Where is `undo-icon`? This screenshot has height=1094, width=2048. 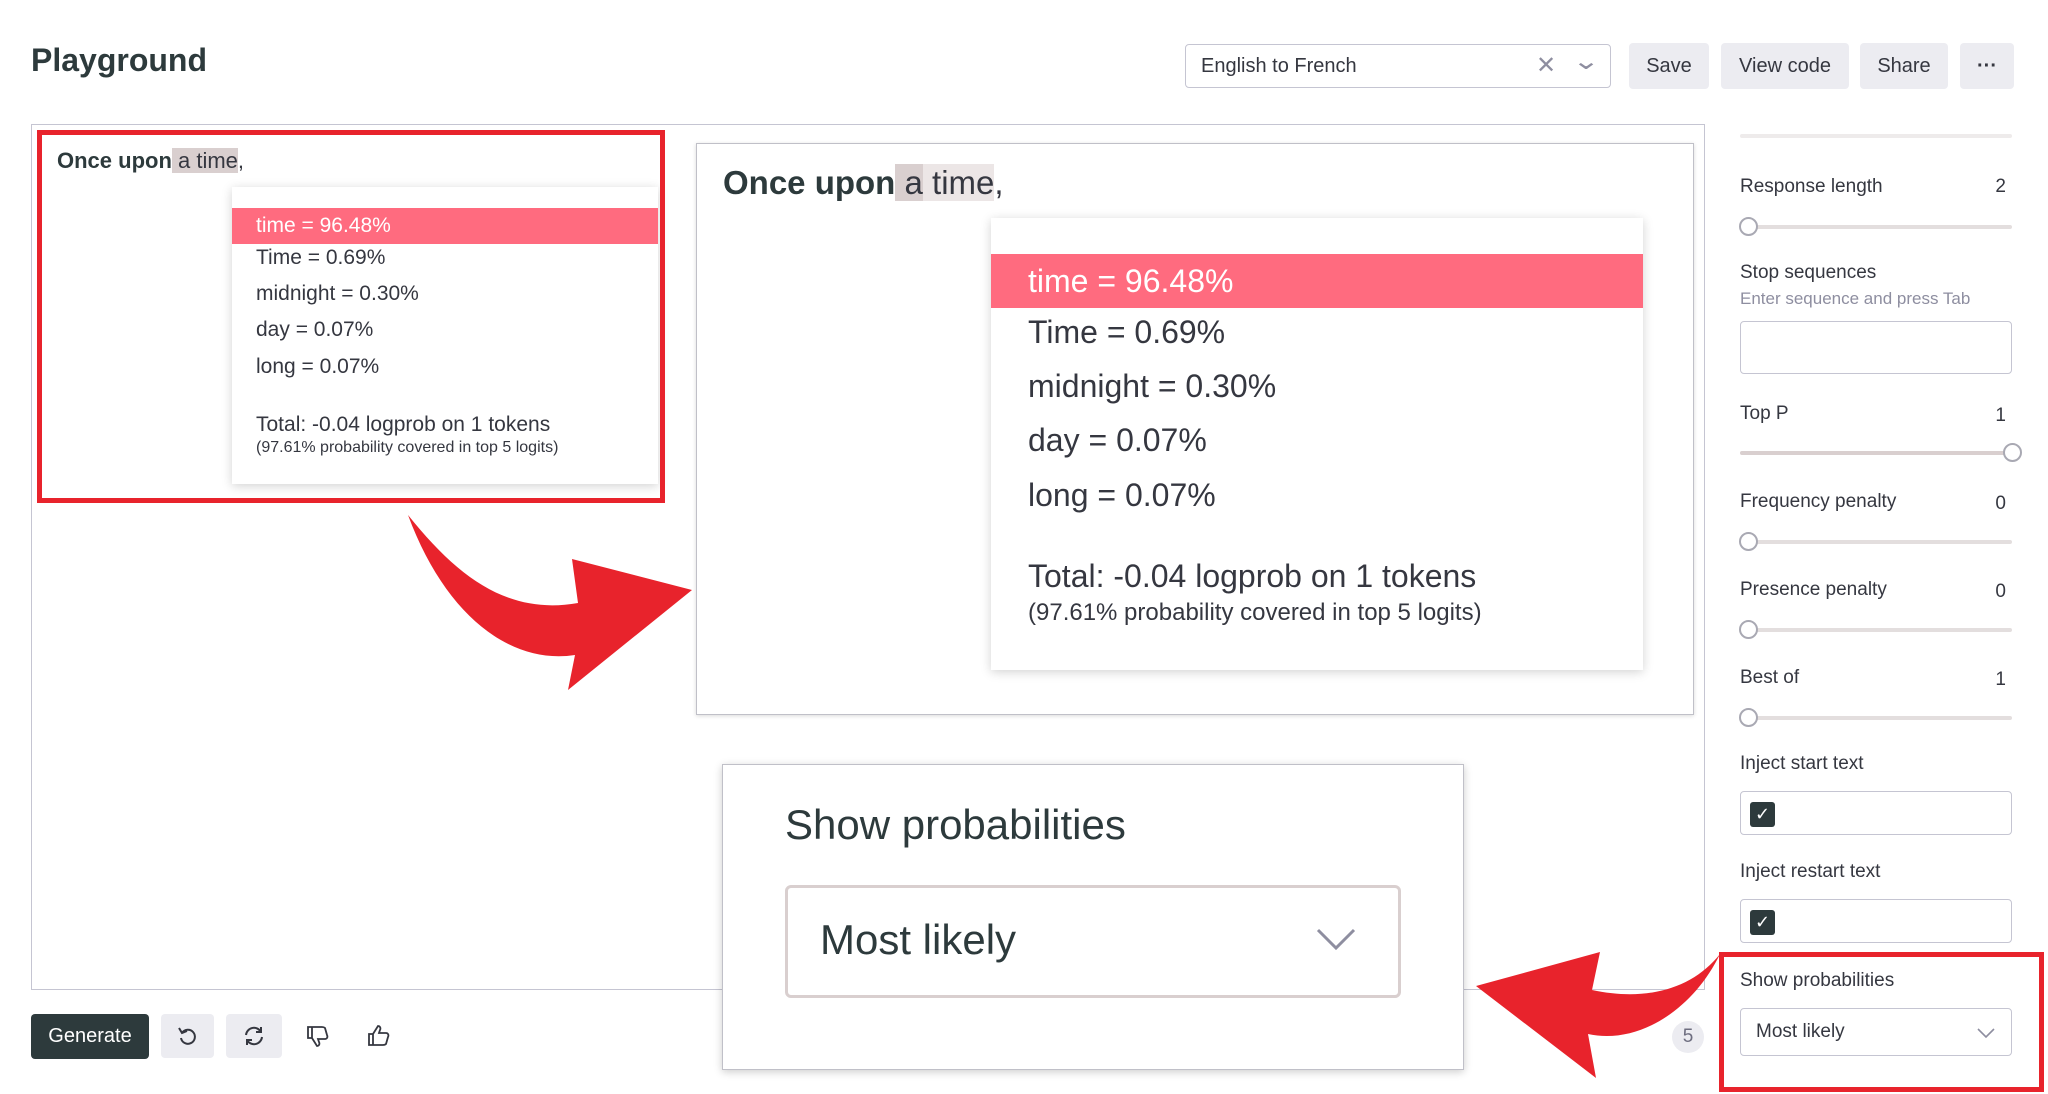
undo-icon is located at coordinates (186, 1036).